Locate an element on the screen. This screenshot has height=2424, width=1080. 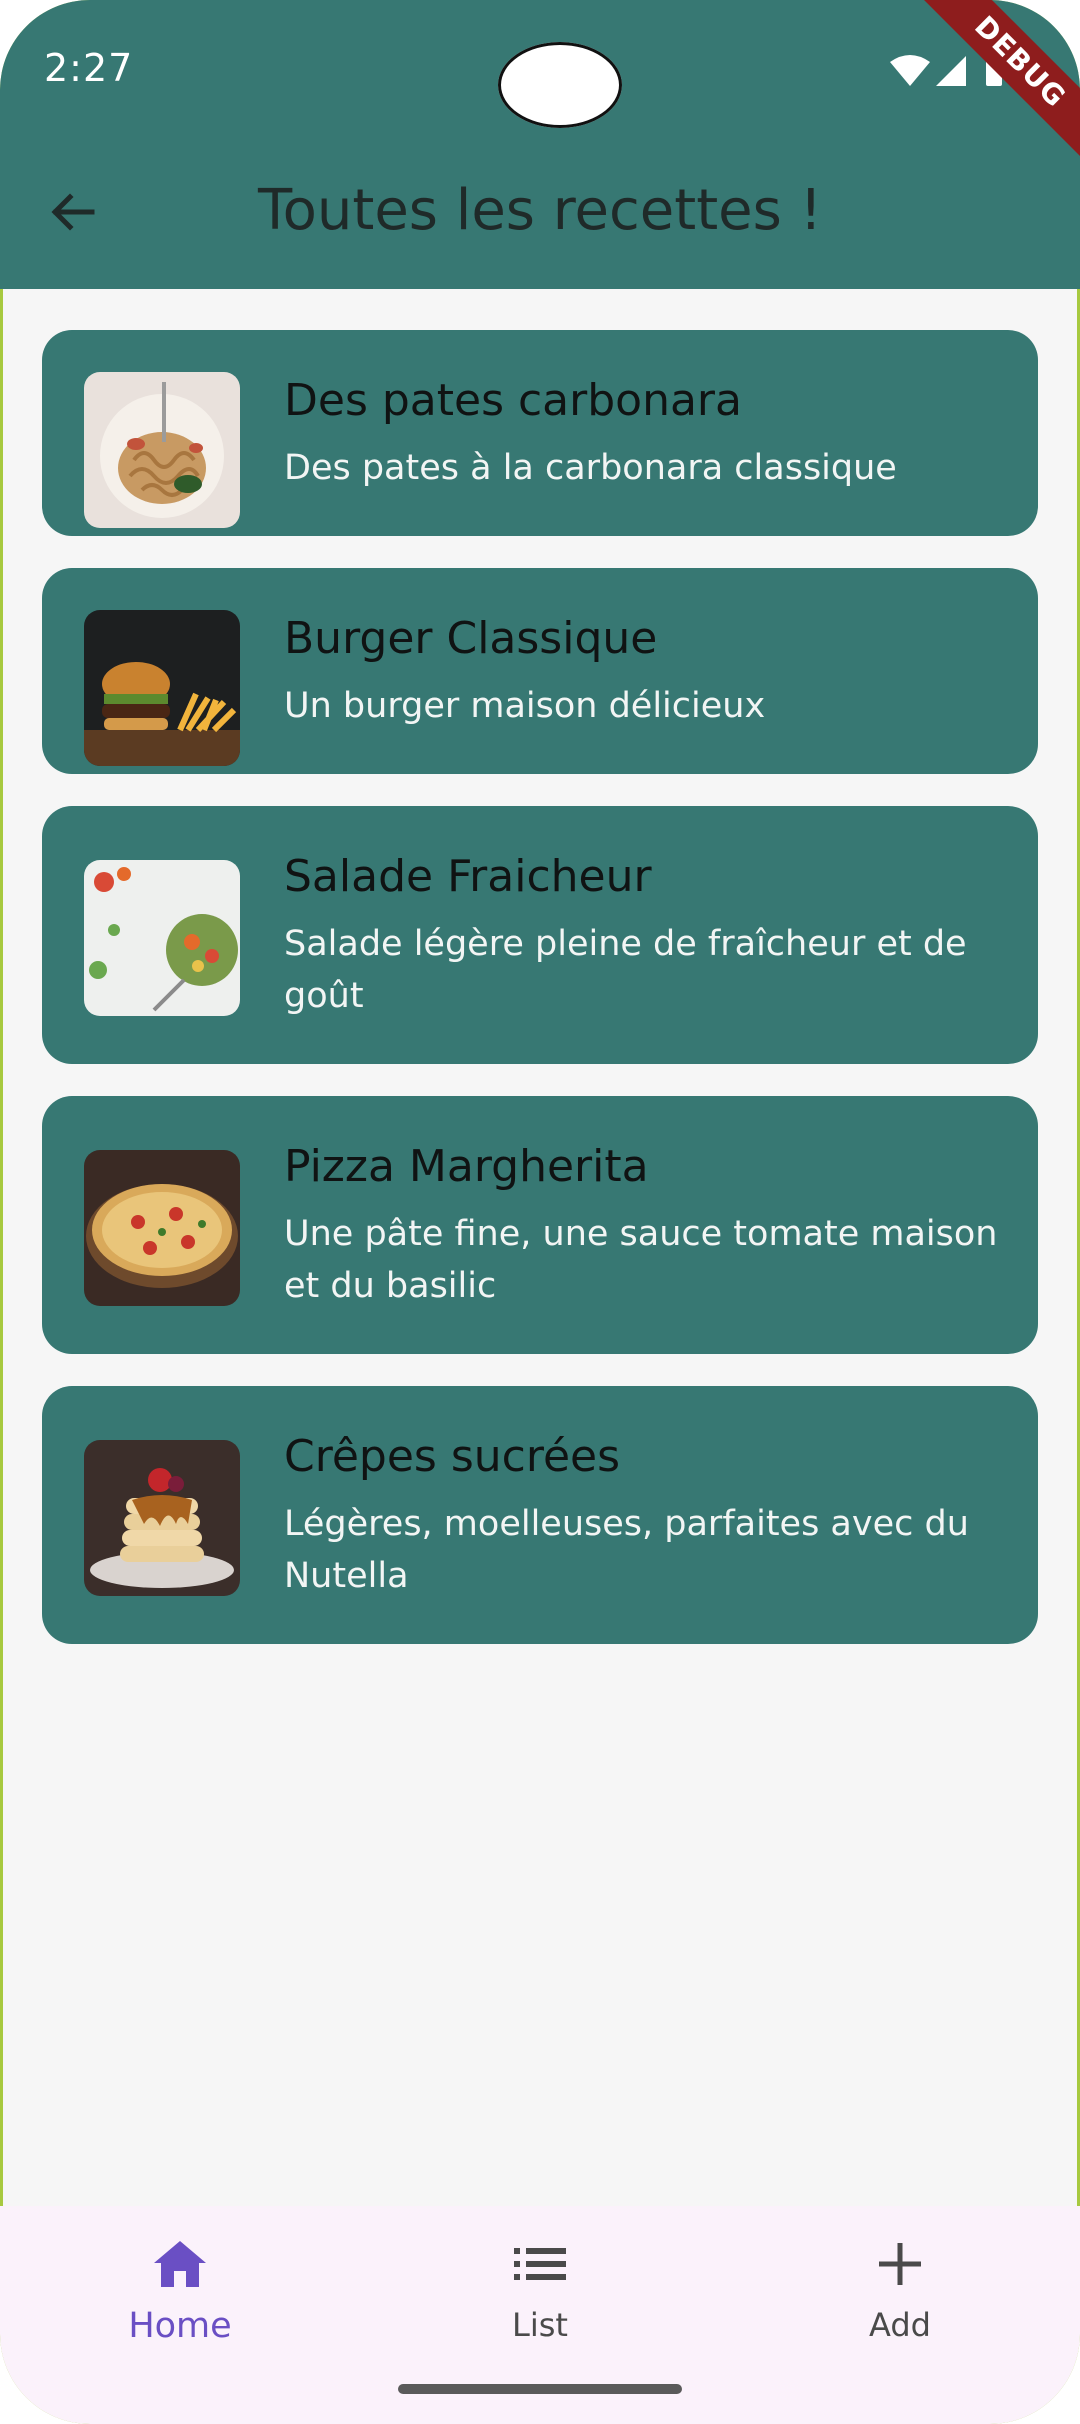
home-indicator is located at coordinates (540, 2389).